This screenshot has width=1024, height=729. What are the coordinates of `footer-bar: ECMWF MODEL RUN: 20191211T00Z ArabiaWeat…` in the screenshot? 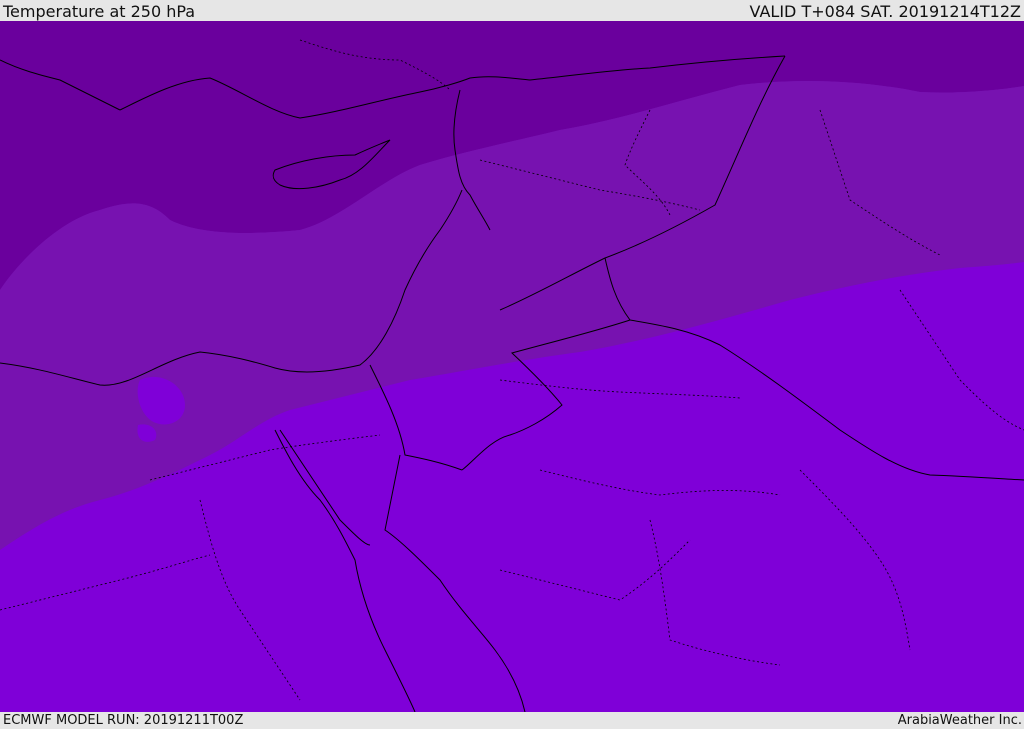 It's located at (512, 720).